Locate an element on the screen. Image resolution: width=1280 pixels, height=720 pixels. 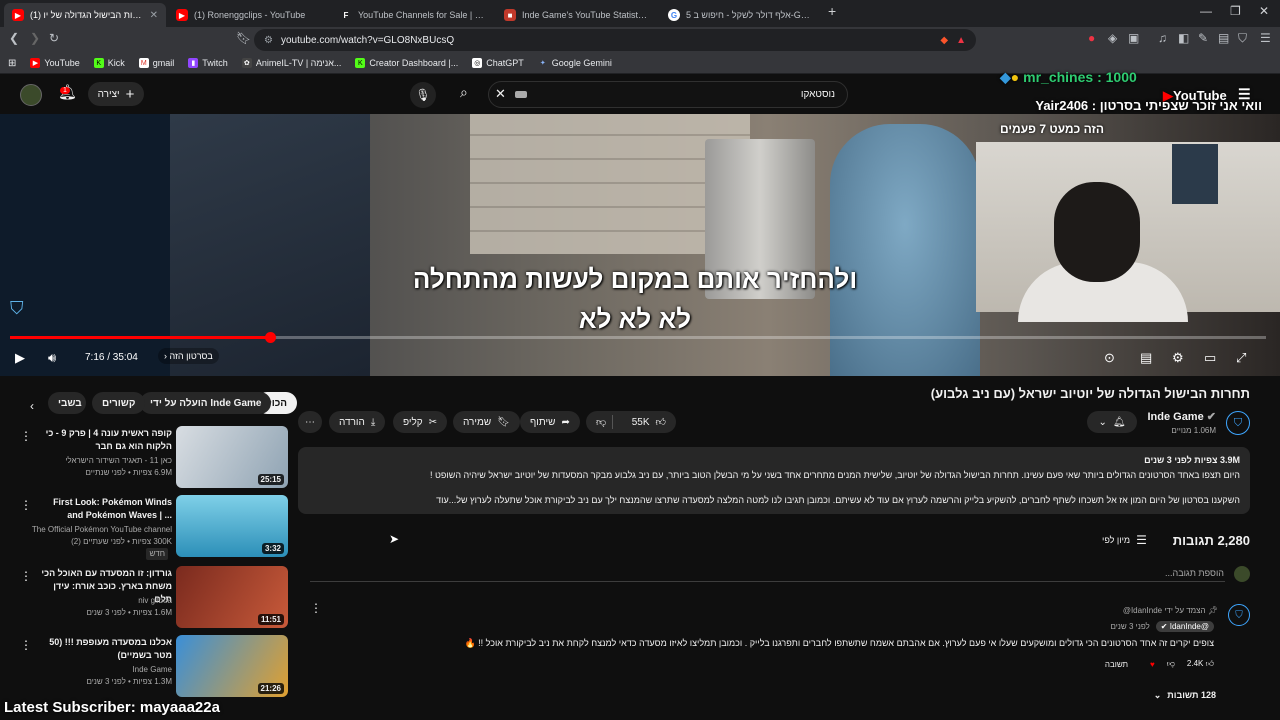
extension-red-icon: ● is located at coordinates (1091, 38).